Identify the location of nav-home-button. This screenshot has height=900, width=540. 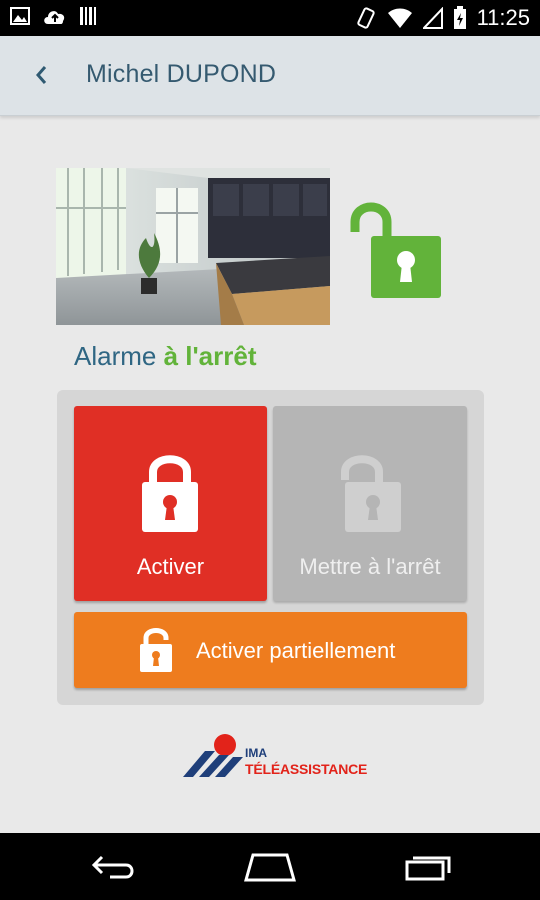
(270, 867).